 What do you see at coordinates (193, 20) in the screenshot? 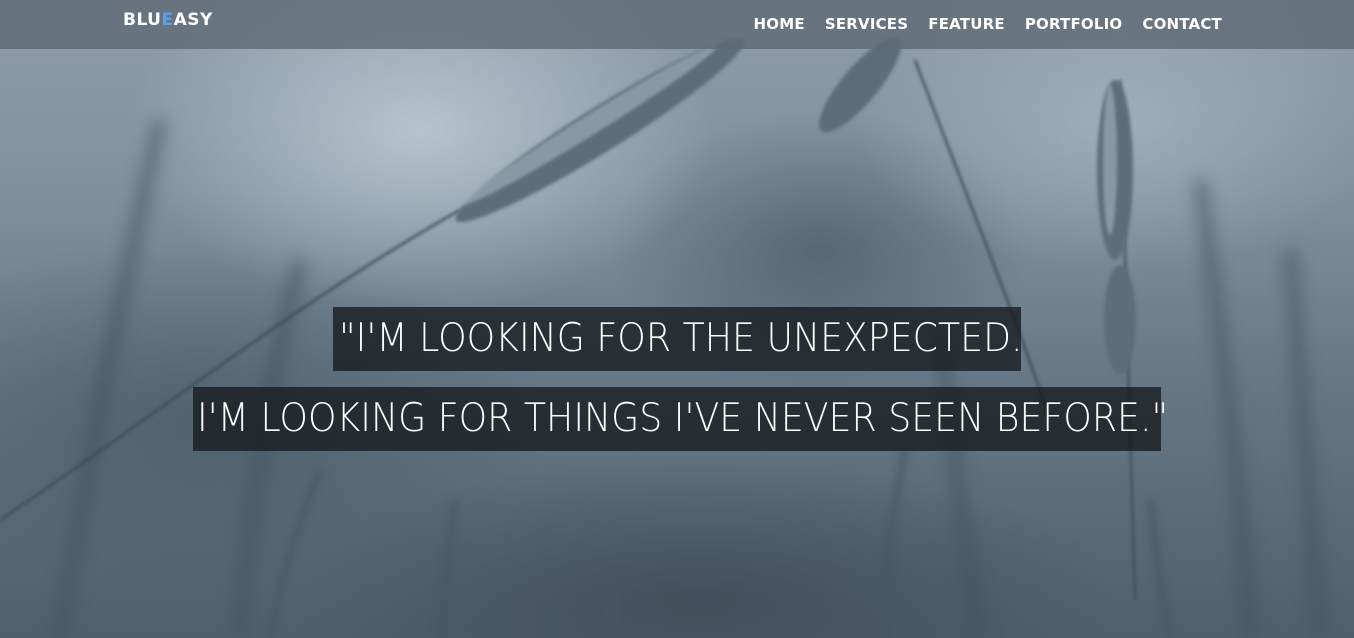
I see `brand-logo-suffix: ASY` at bounding box center [193, 20].